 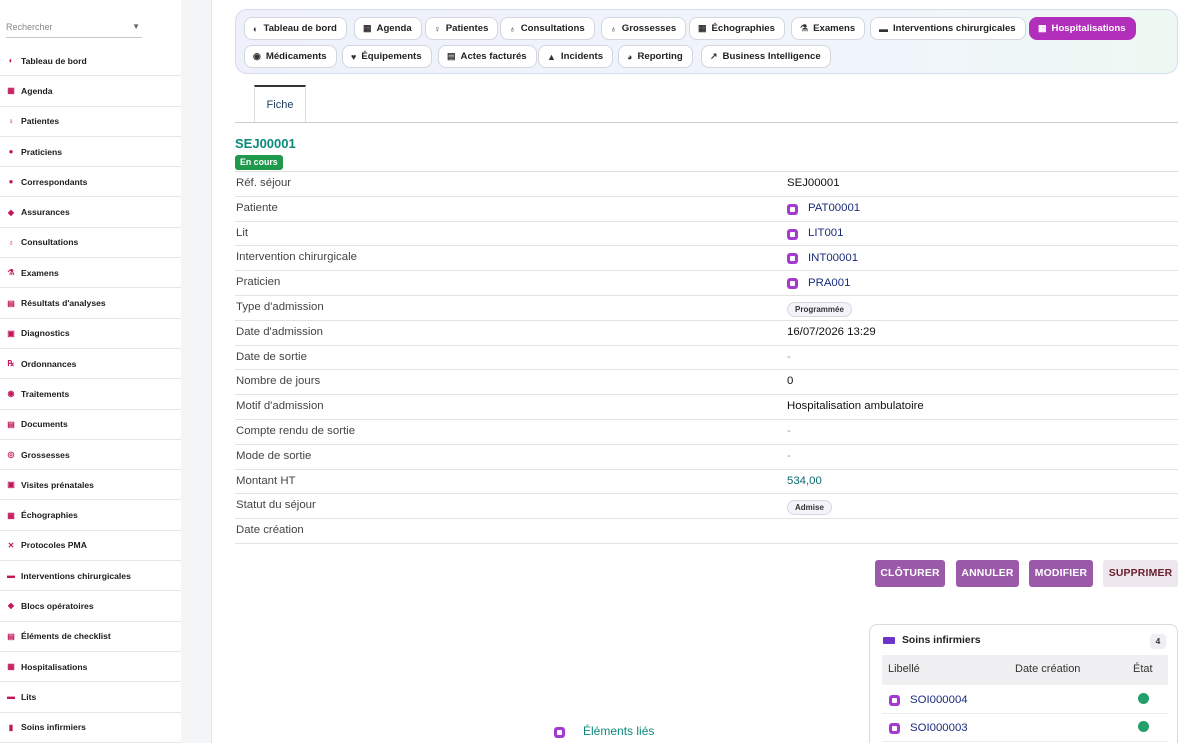 I want to click on value-chip: Programmée, so click(x=819, y=309).